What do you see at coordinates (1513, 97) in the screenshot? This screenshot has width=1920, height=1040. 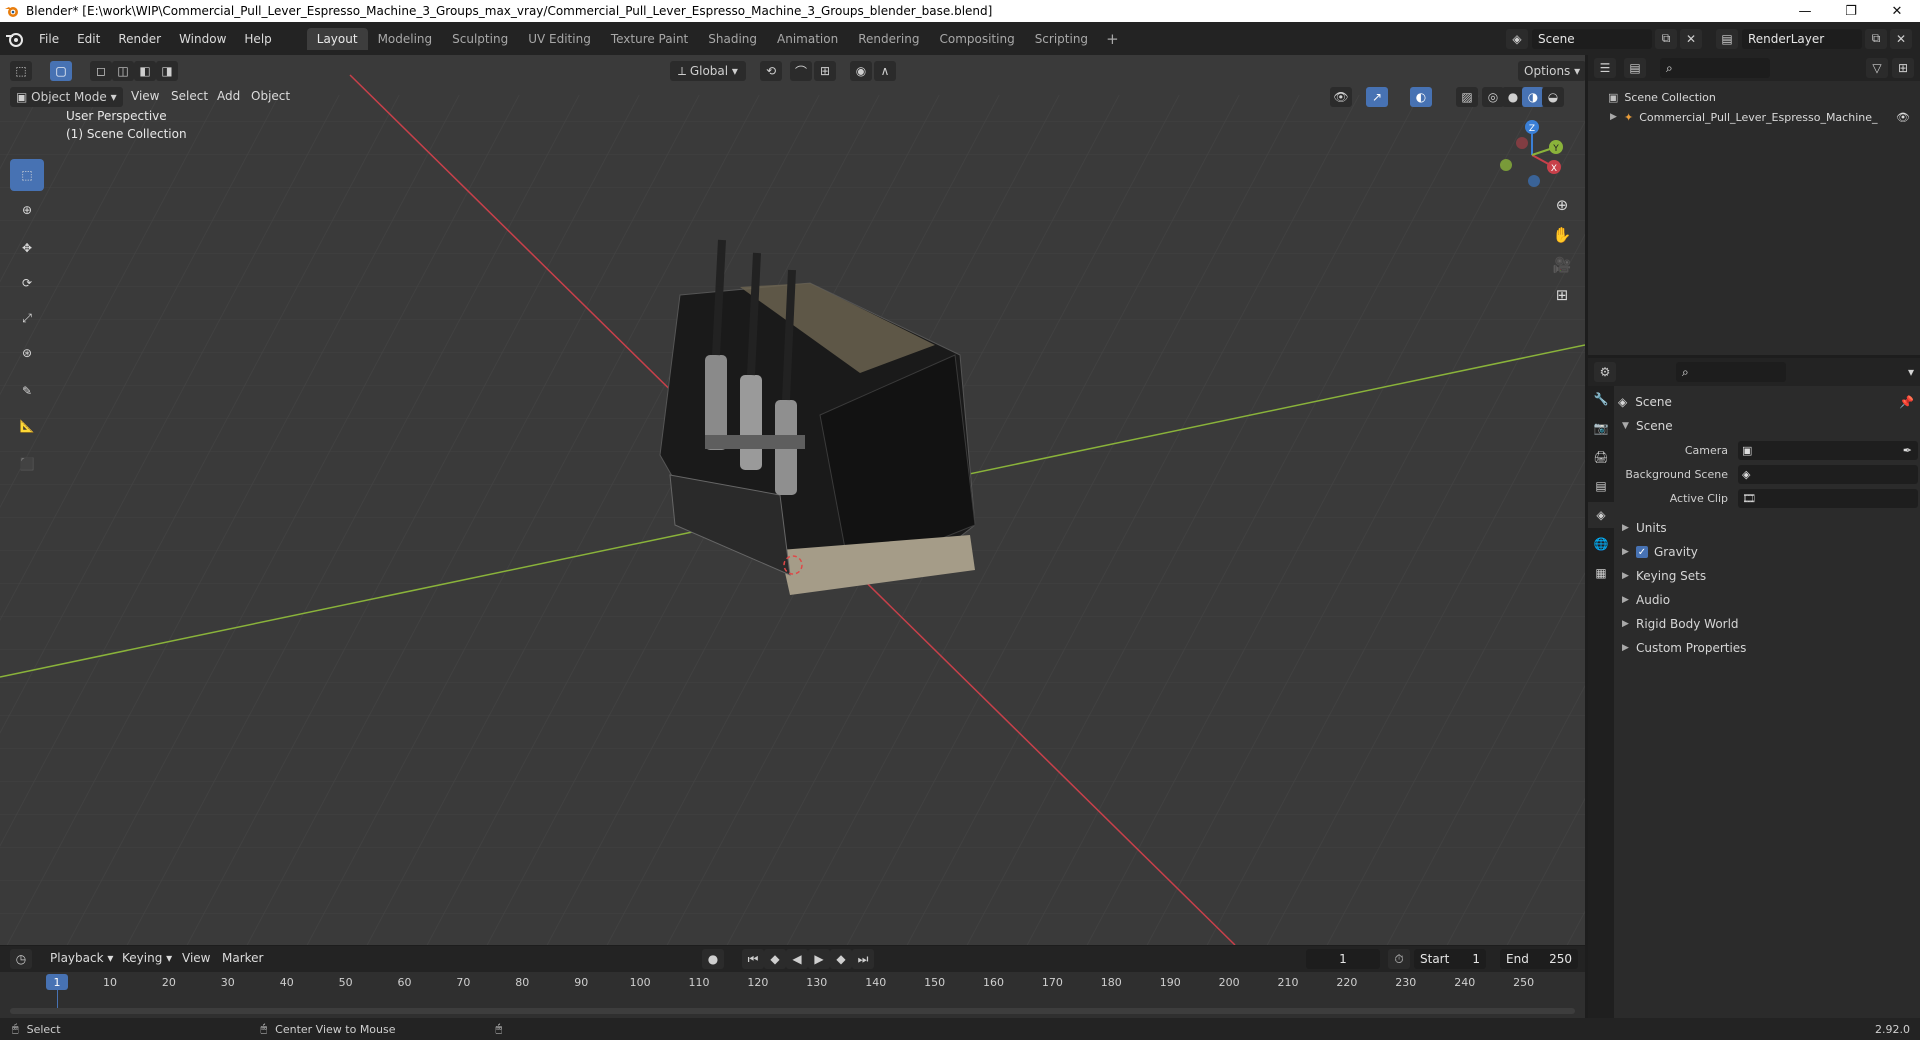 I see `shading-solid-icon: ●` at bounding box center [1513, 97].